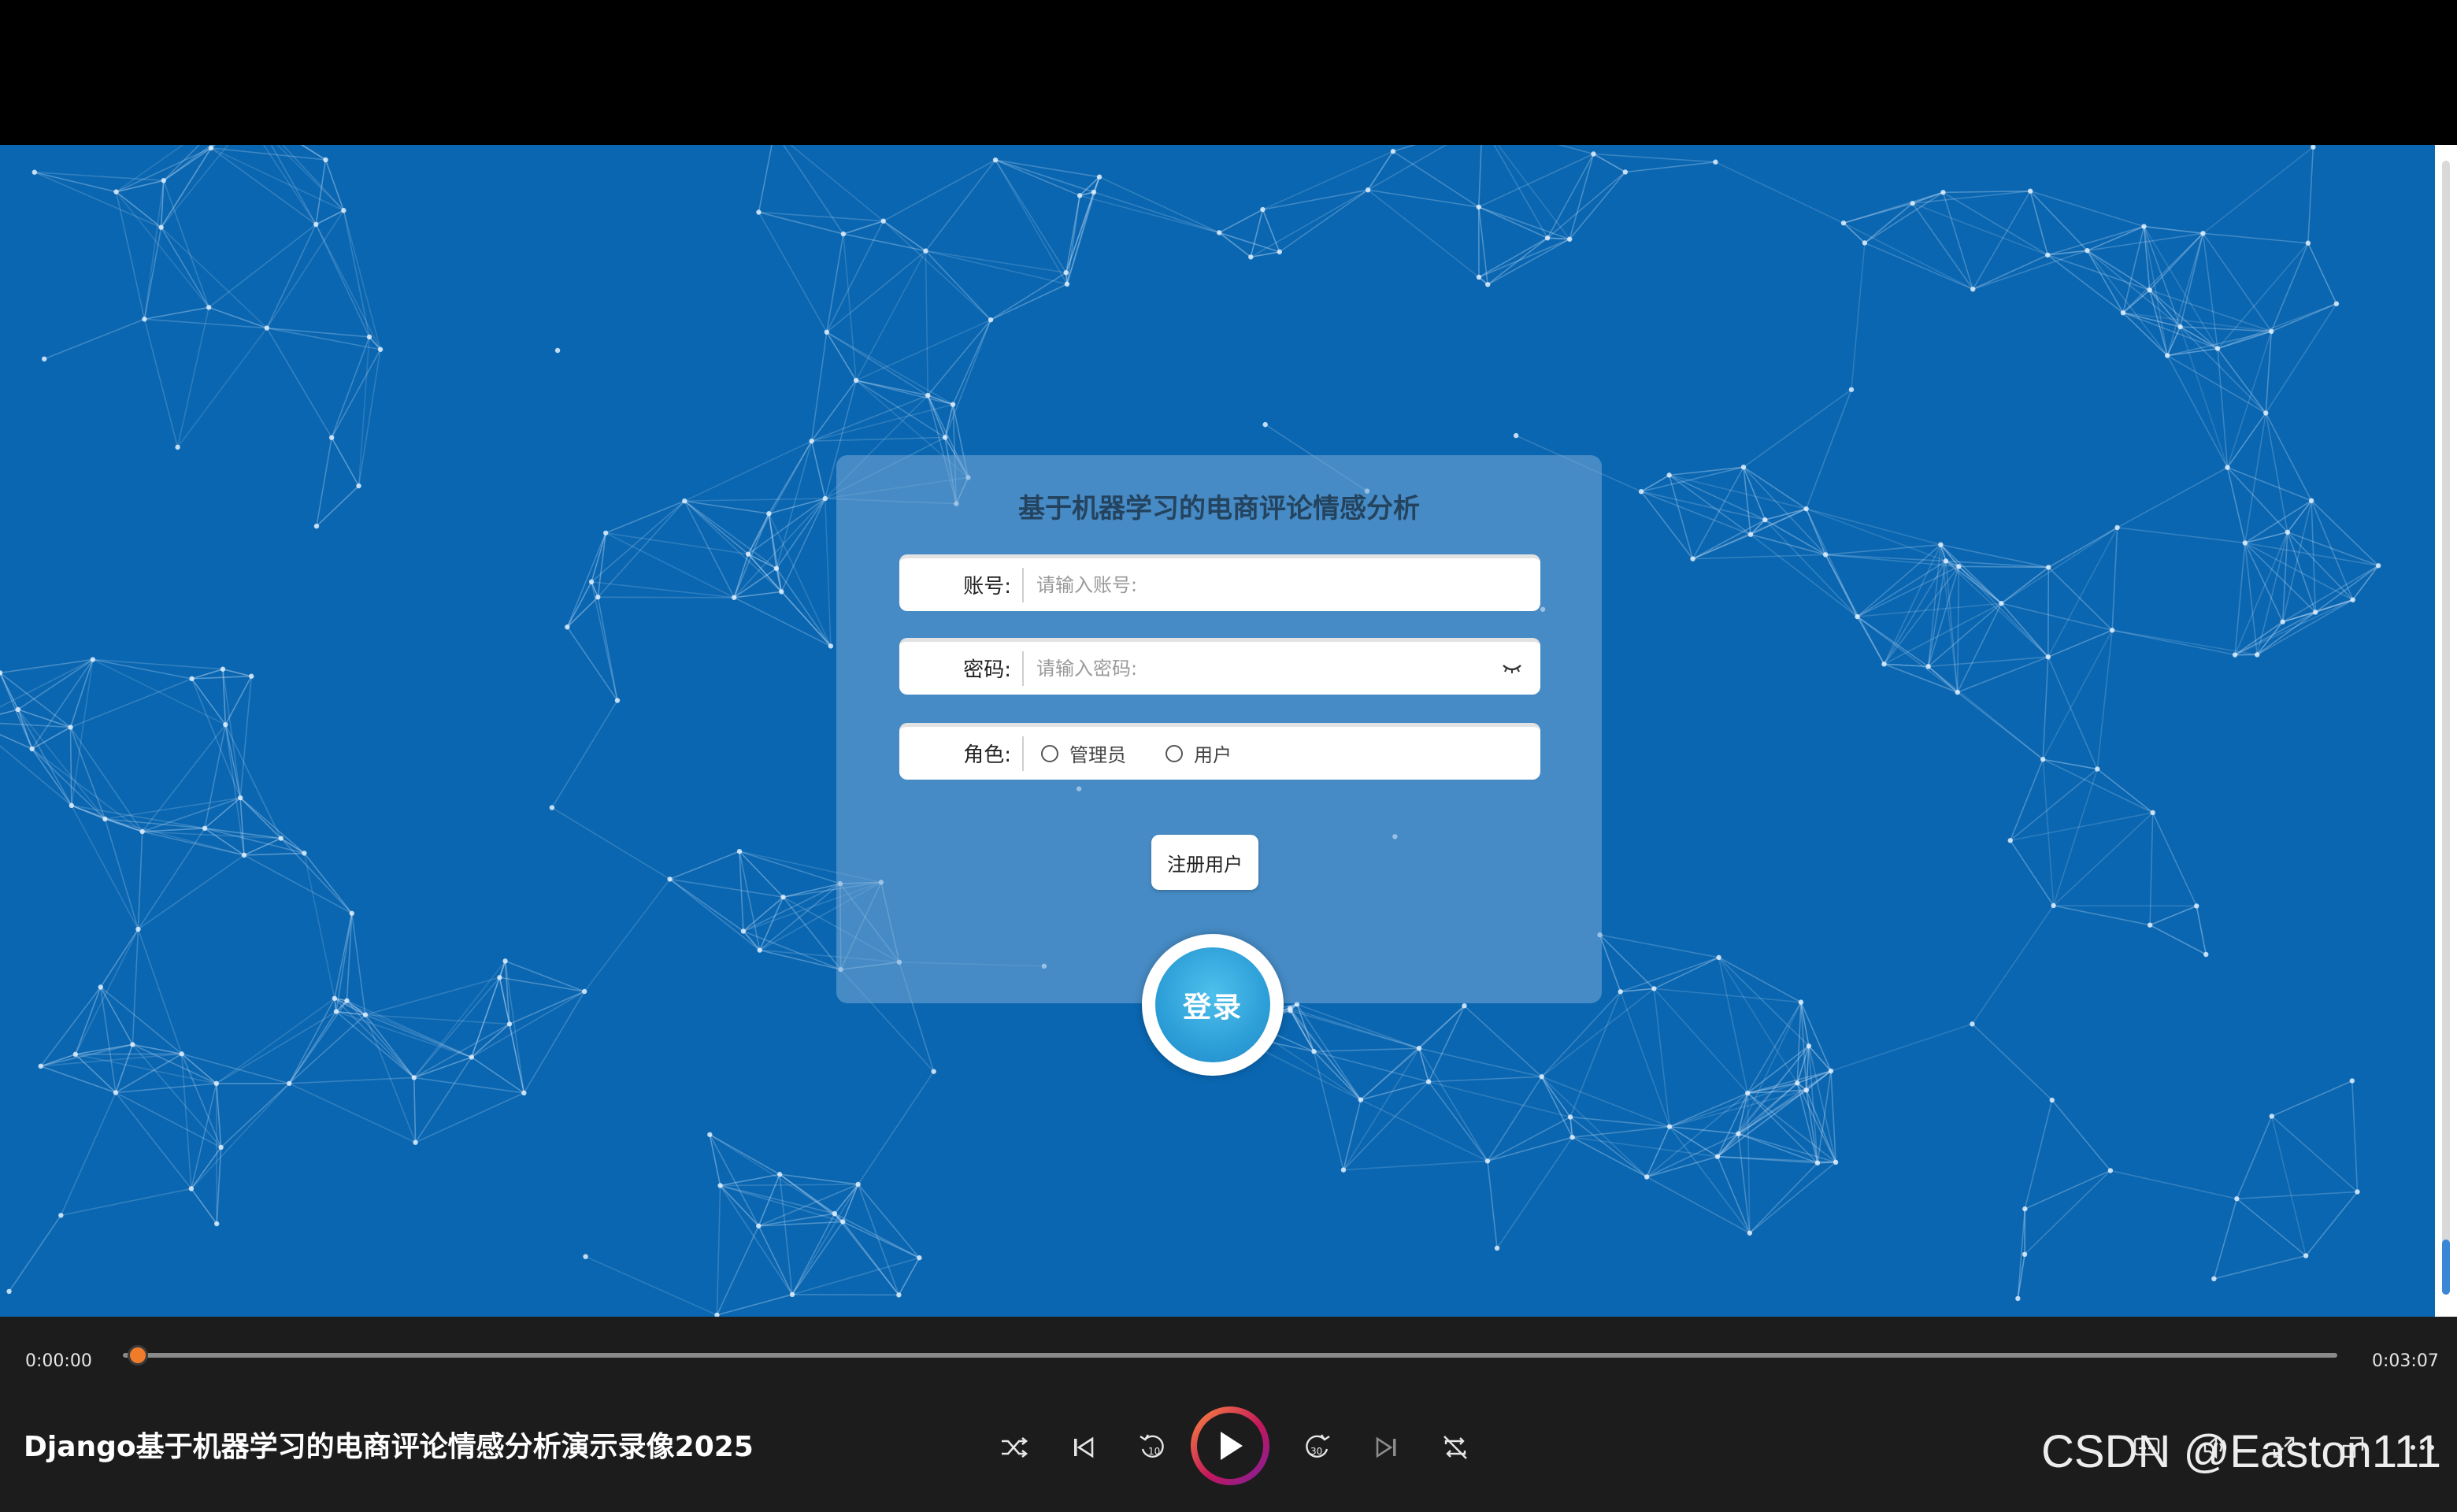  I want to click on svg-text: 30, so click(1316, 1451).